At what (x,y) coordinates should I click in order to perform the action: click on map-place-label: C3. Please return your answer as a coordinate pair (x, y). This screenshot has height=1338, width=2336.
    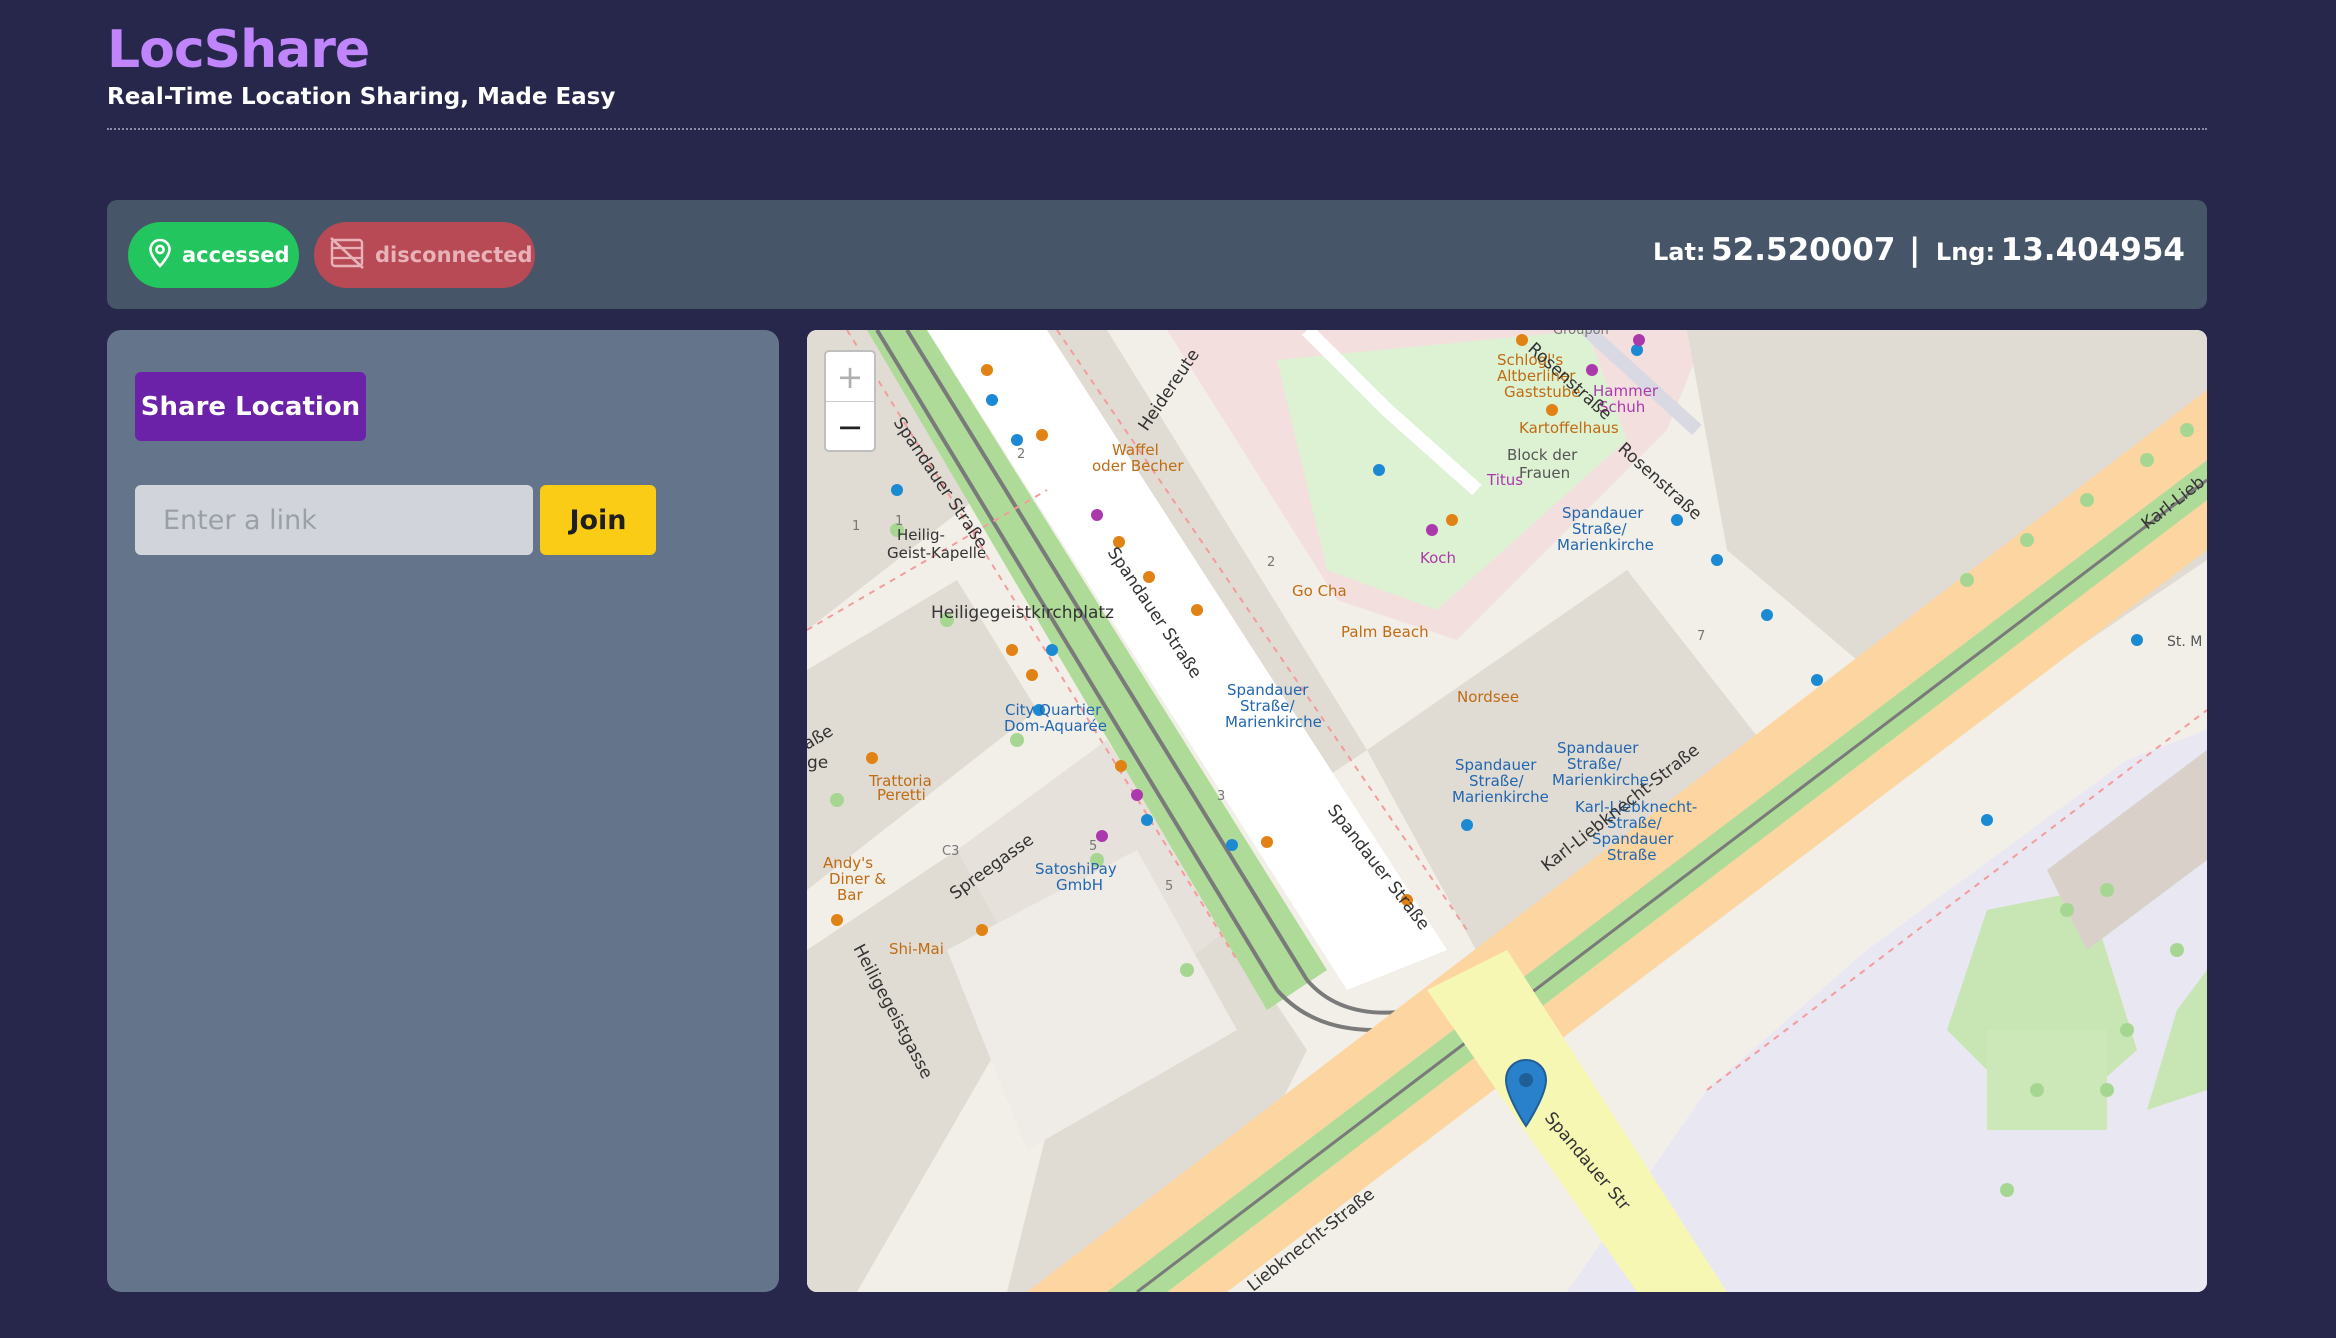
    Looking at the image, I should click on (950, 851).